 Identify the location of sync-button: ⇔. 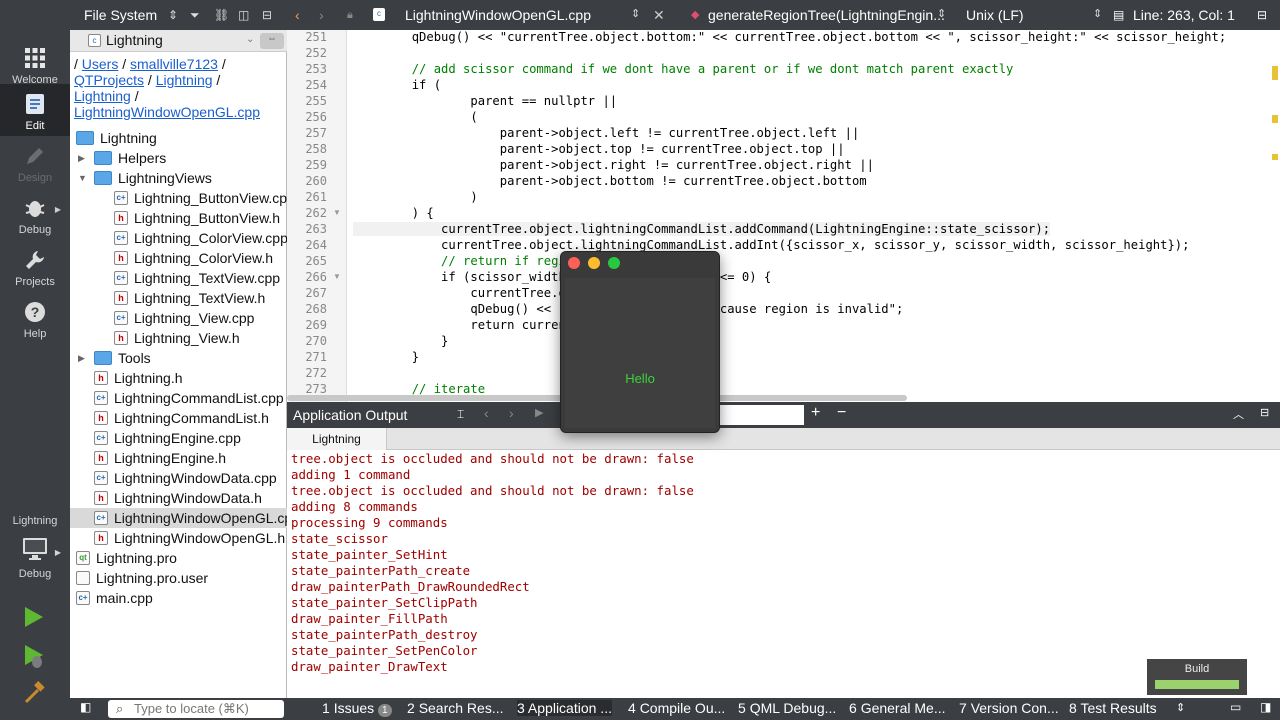
(272, 41).